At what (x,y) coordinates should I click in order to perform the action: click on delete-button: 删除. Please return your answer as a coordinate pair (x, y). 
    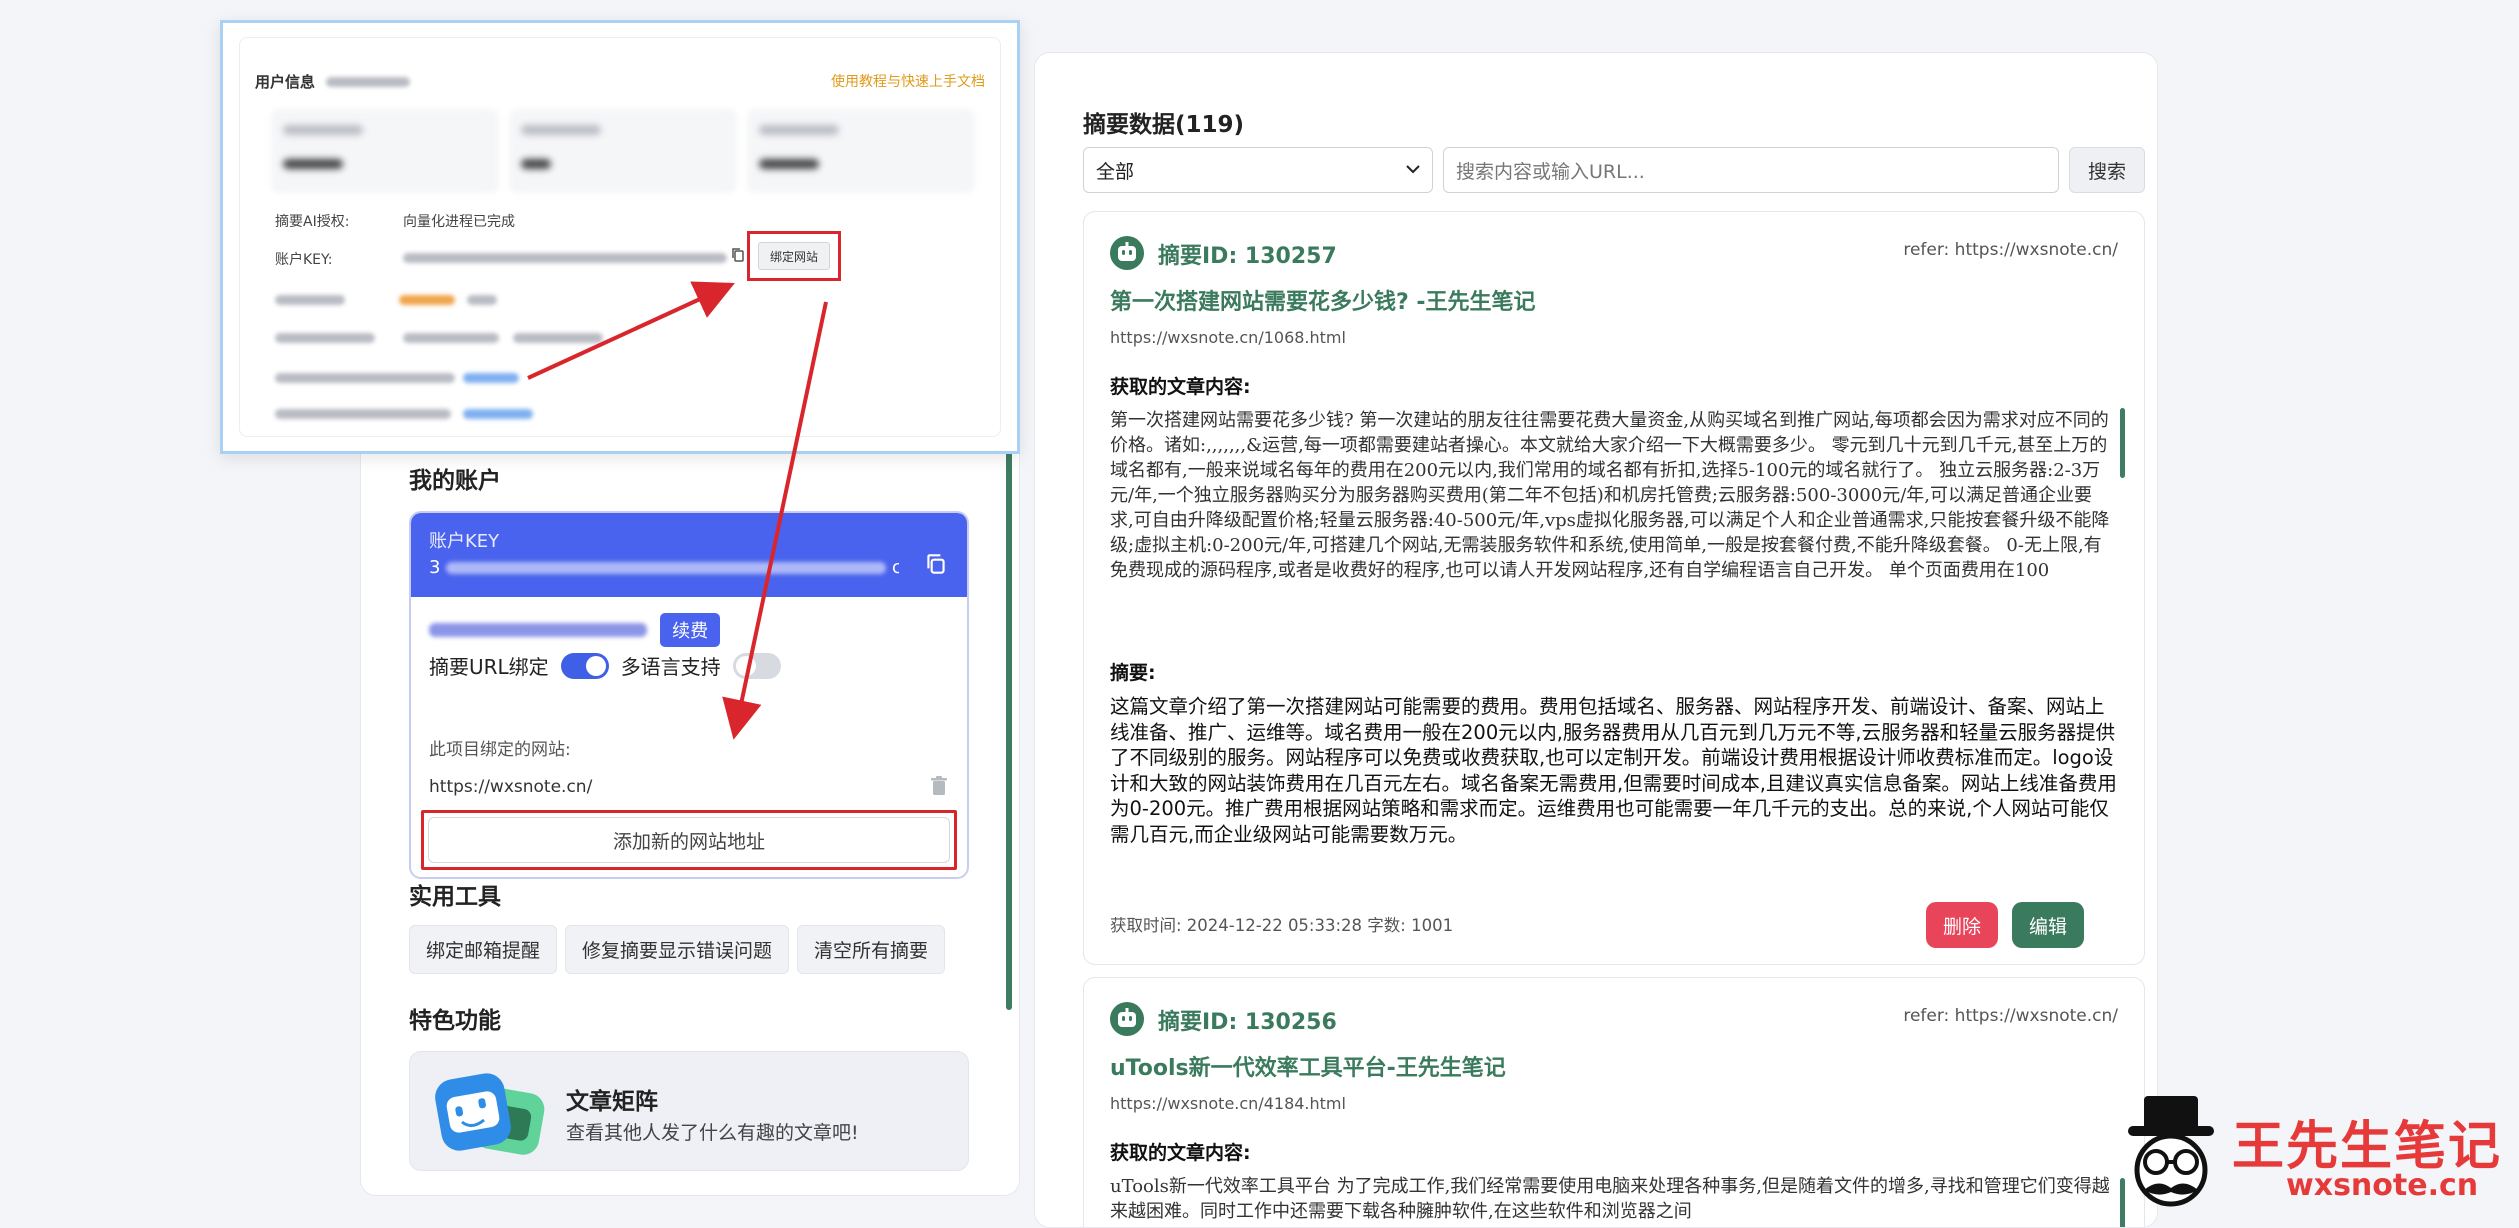
    Looking at the image, I should click on (1962, 925).